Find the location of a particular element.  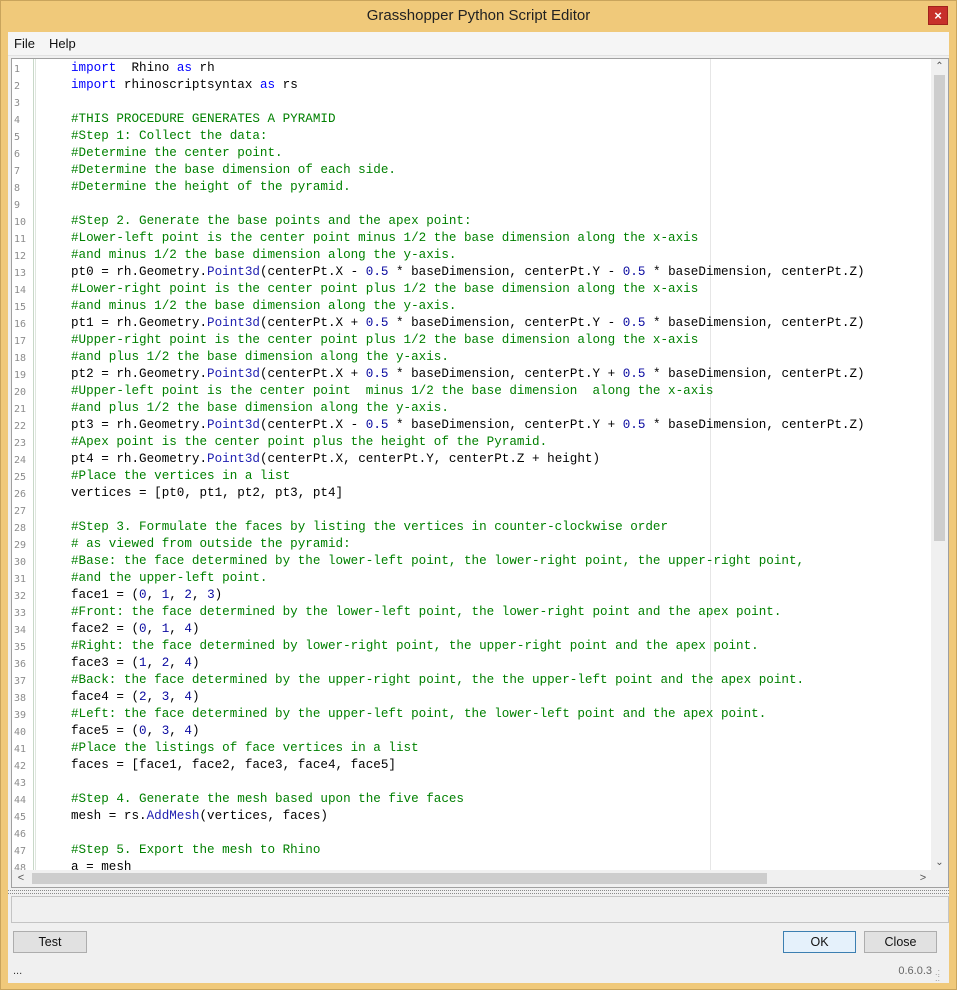

menu-help: Help is located at coordinates (62, 43).